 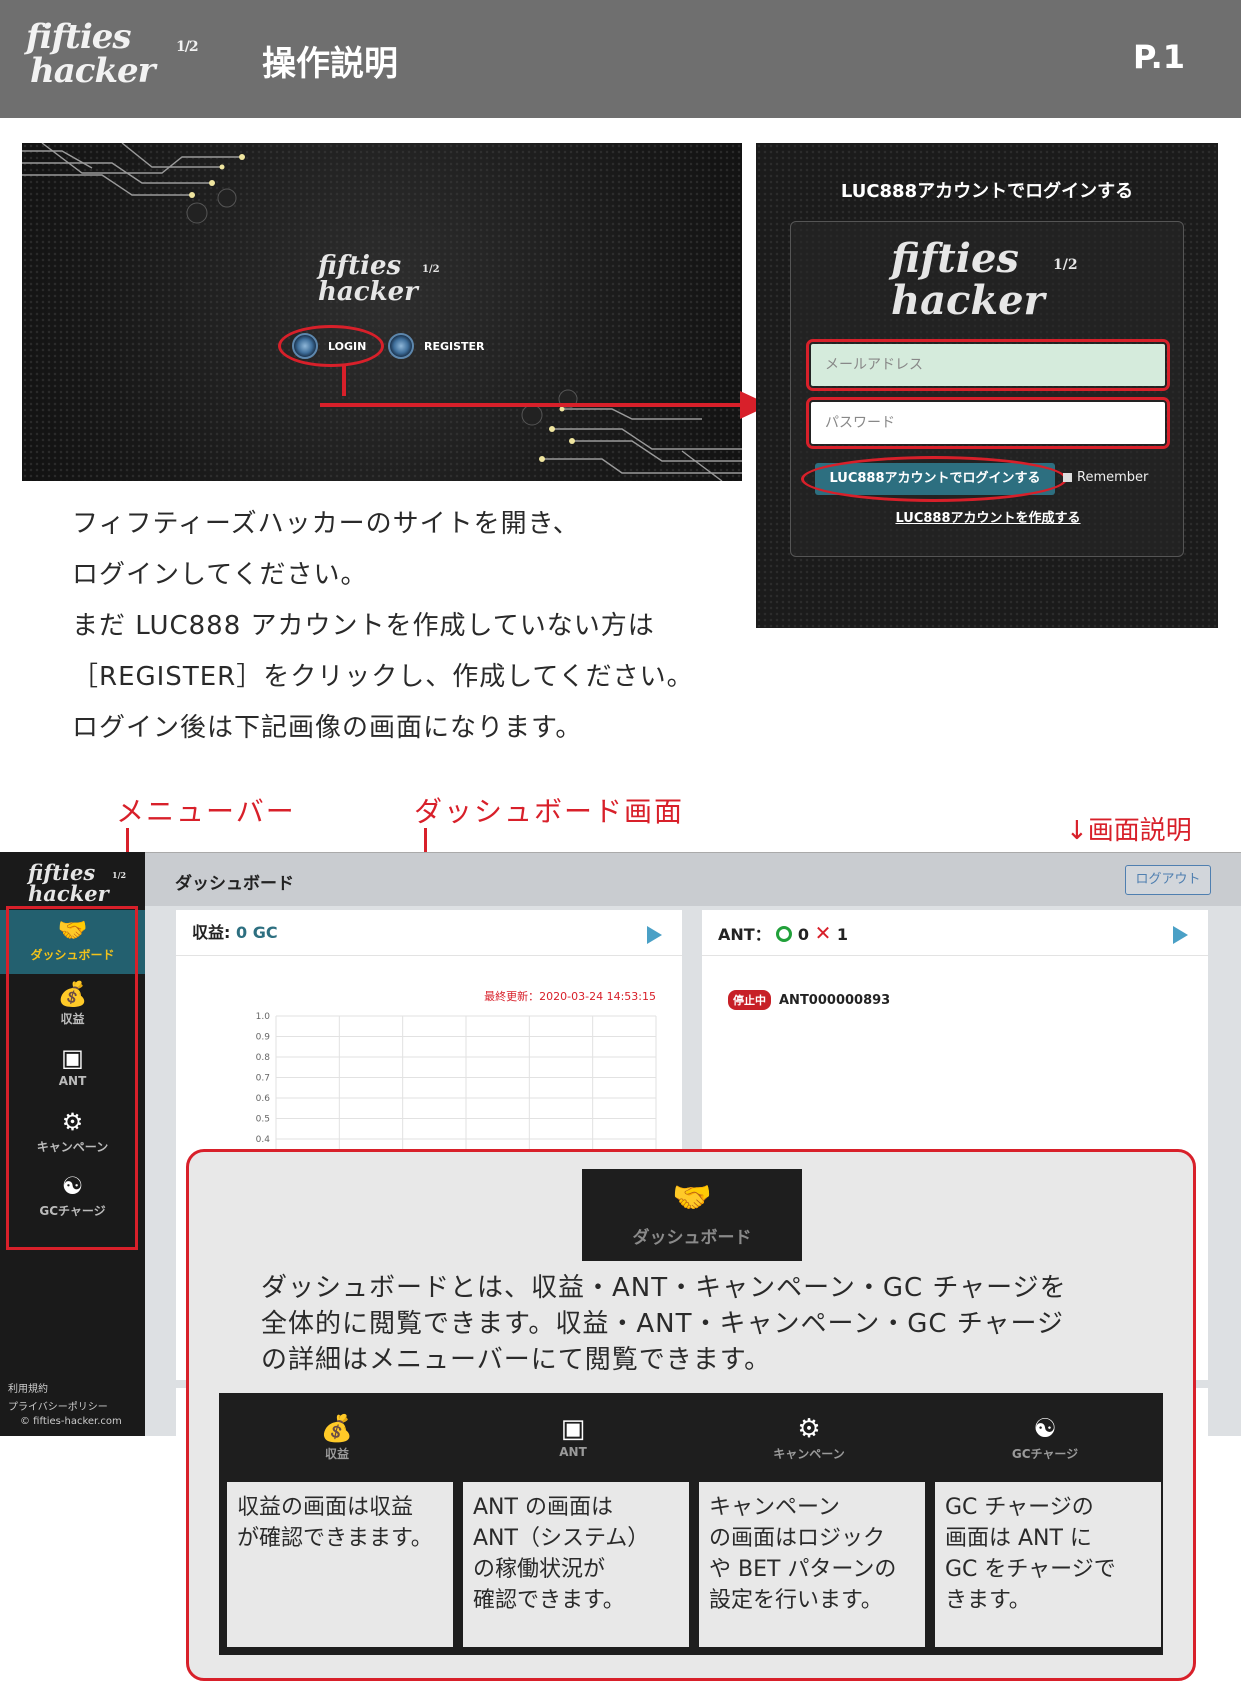 I want to click on login-heading: LUC888アカウントでログインする, so click(x=987, y=191).